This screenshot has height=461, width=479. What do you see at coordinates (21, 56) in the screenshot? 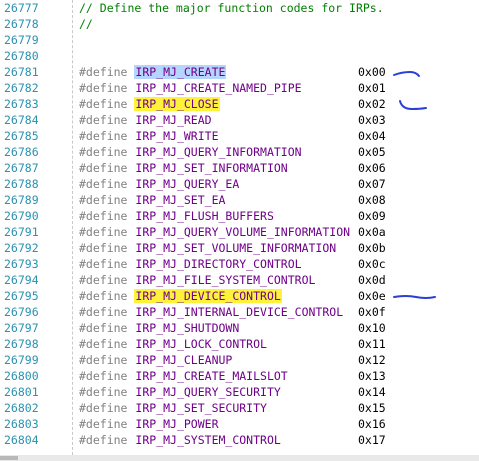
I see `line-number: 26780` at bounding box center [21, 56].